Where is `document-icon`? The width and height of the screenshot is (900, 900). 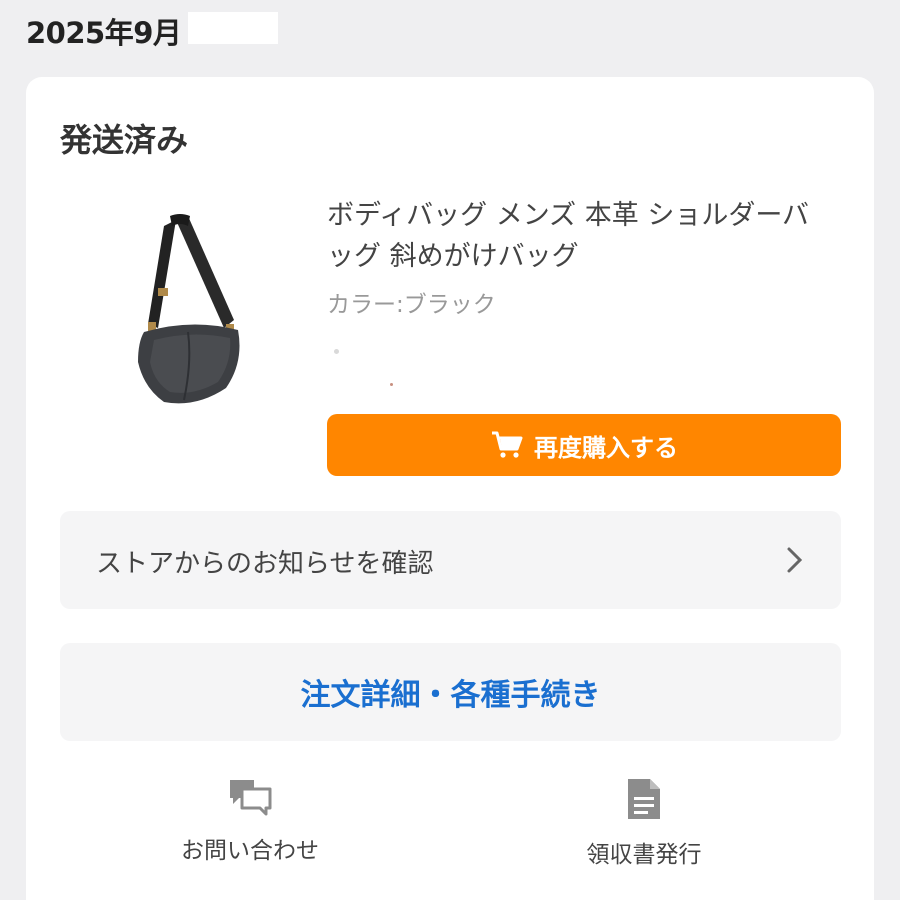
document-icon is located at coordinates (644, 799).